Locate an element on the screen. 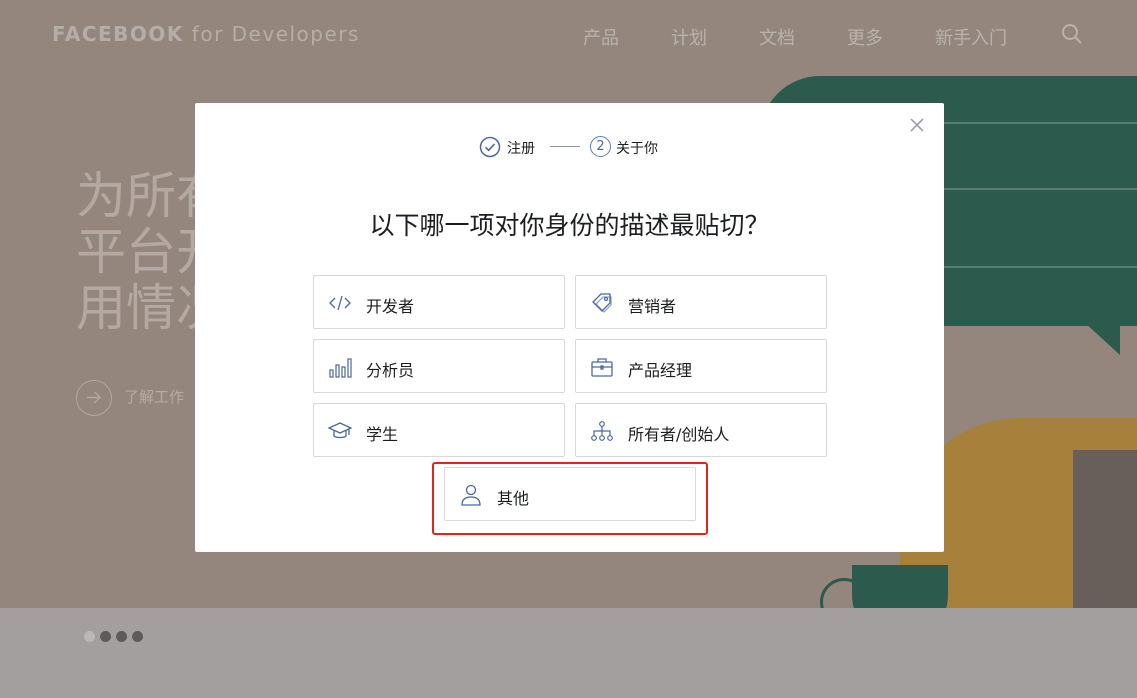 The image size is (1137, 698). step-register-label: 注册 is located at coordinates (521, 149).